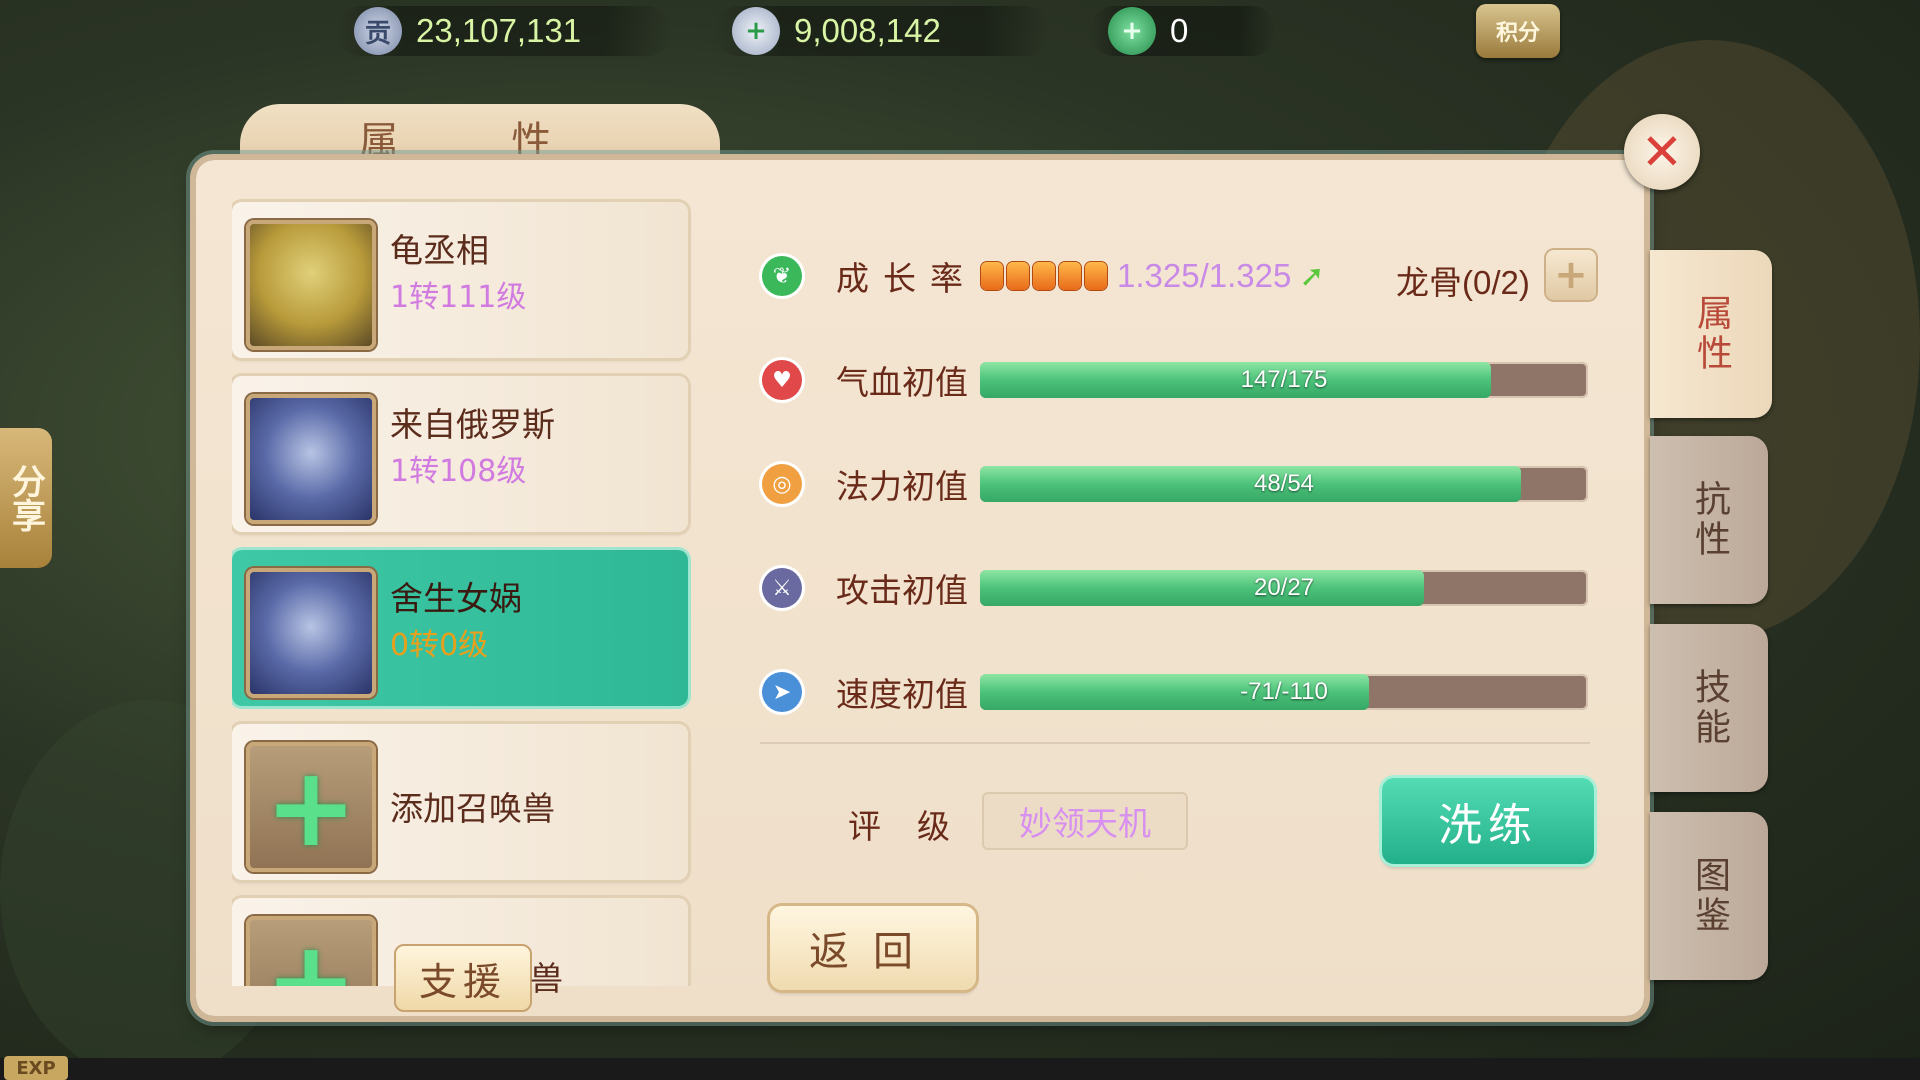 This screenshot has width=1920, height=1080. What do you see at coordinates (782, 692) in the screenshot?
I see `speed-icon: ➤` at bounding box center [782, 692].